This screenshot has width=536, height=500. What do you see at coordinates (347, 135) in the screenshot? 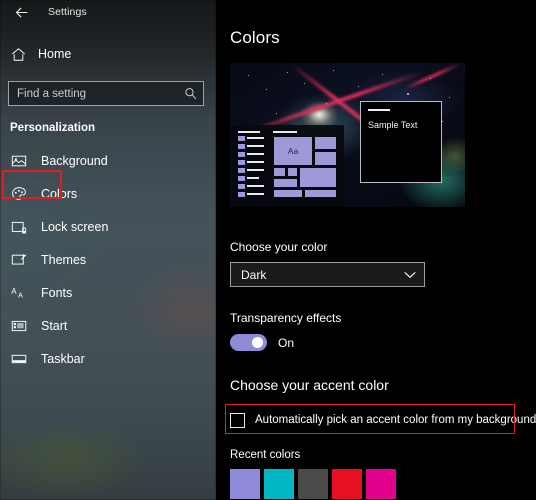
I see `theme-preview: Sample Text Aa` at bounding box center [347, 135].